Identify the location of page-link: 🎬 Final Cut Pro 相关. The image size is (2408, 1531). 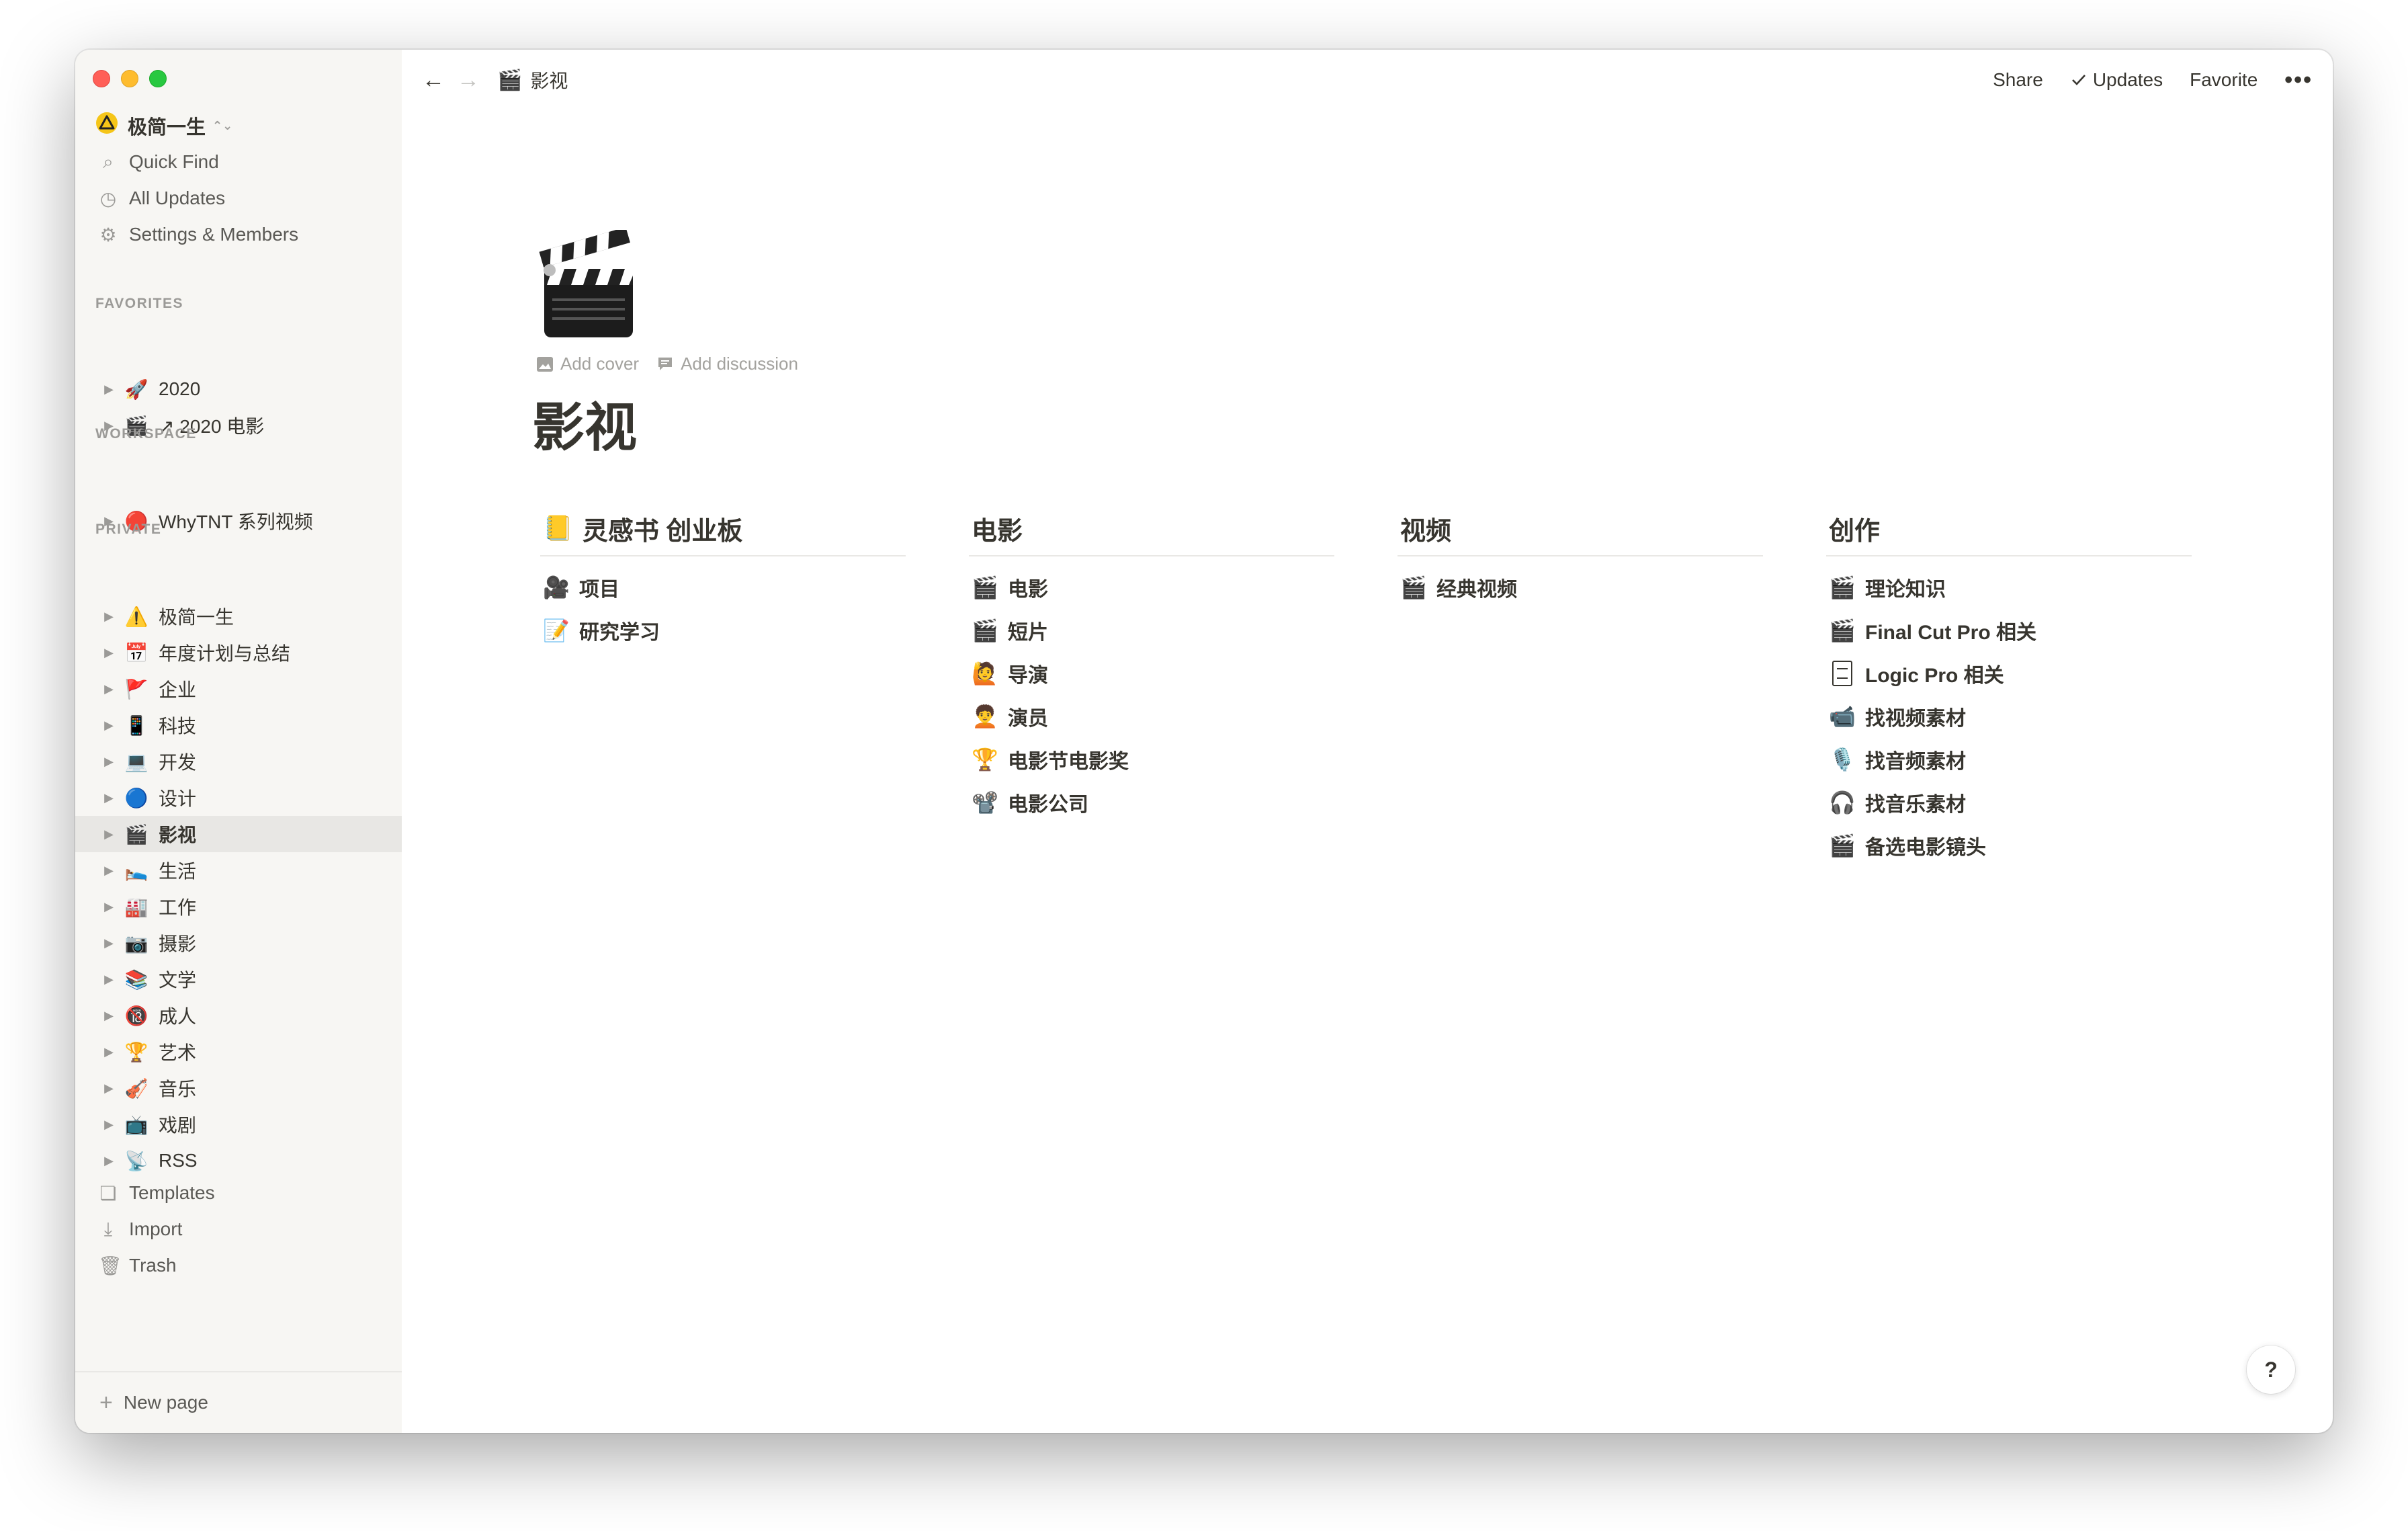
(2009, 631).